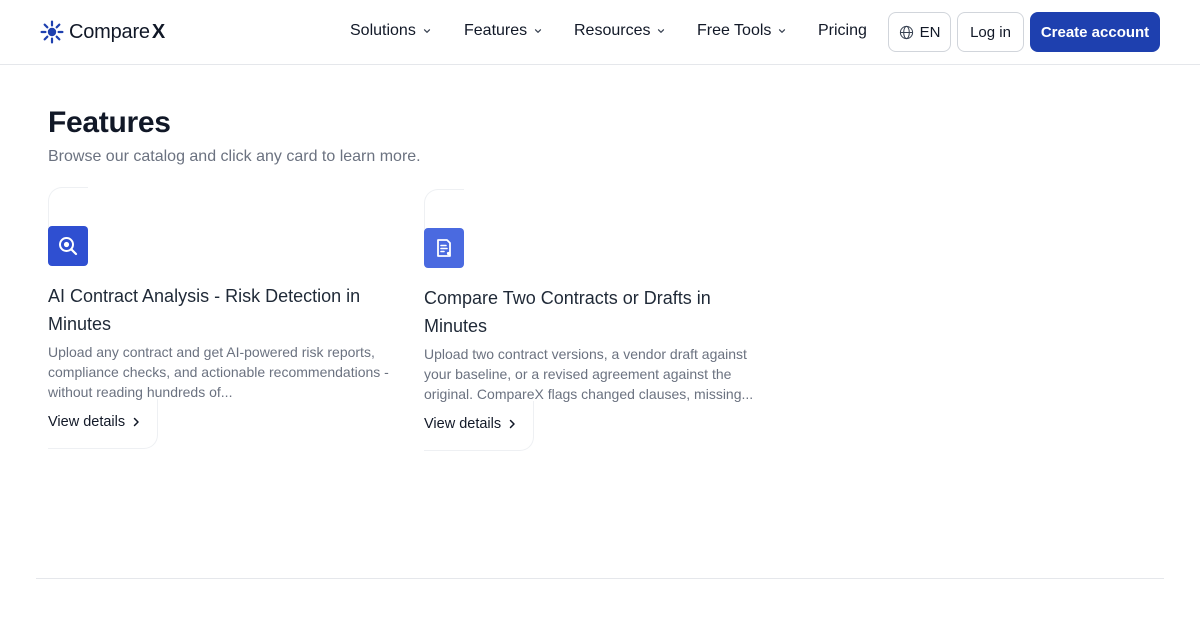 This screenshot has width=1200, height=630. What do you see at coordinates (990, 32) in the screenshot?
I see `login-button: Log in` at bounding box center [990, 32].